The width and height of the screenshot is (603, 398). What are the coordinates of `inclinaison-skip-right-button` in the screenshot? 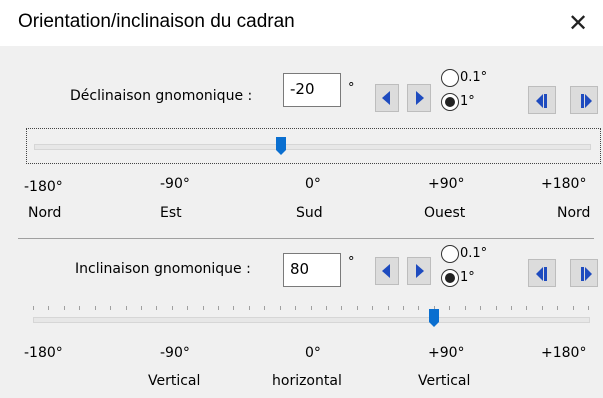 It's located at (584, 273).